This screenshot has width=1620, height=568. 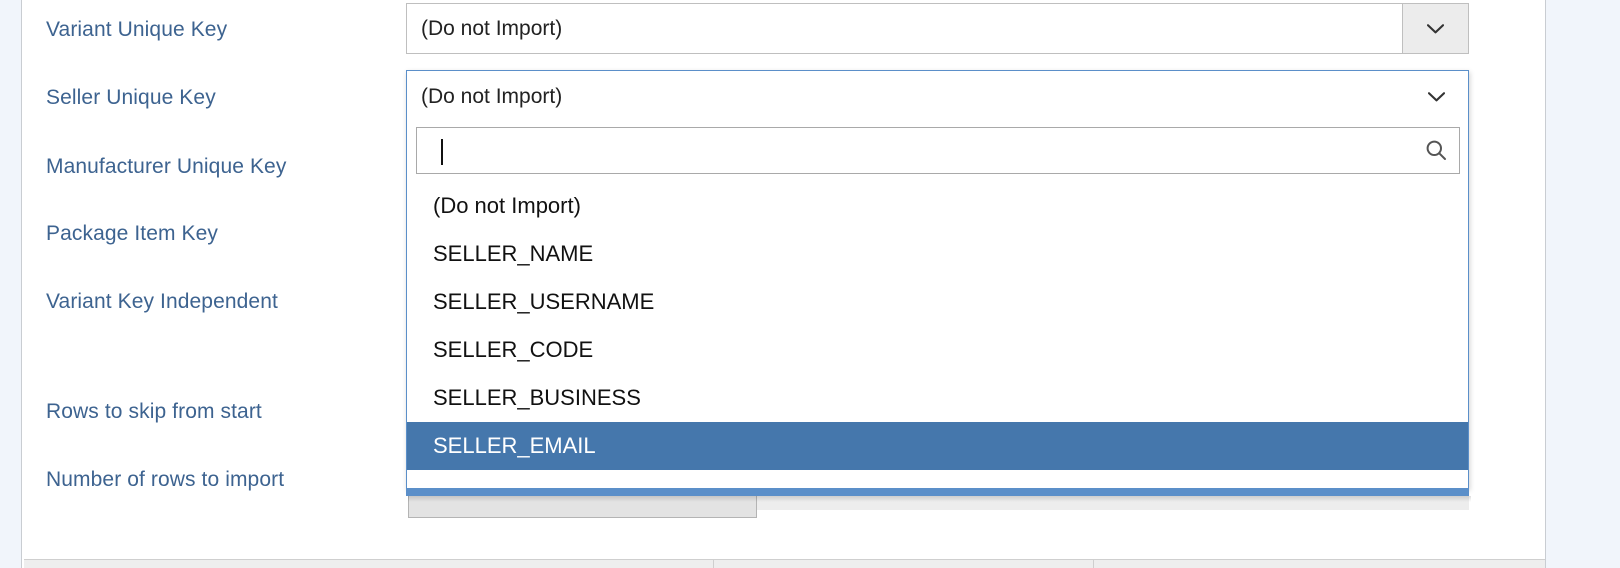 What do you see at coordinates (137, 29) in the screenshot?
I see `label-variant-unique-key: Variant Unique Key` at bounding box center [137, 29].